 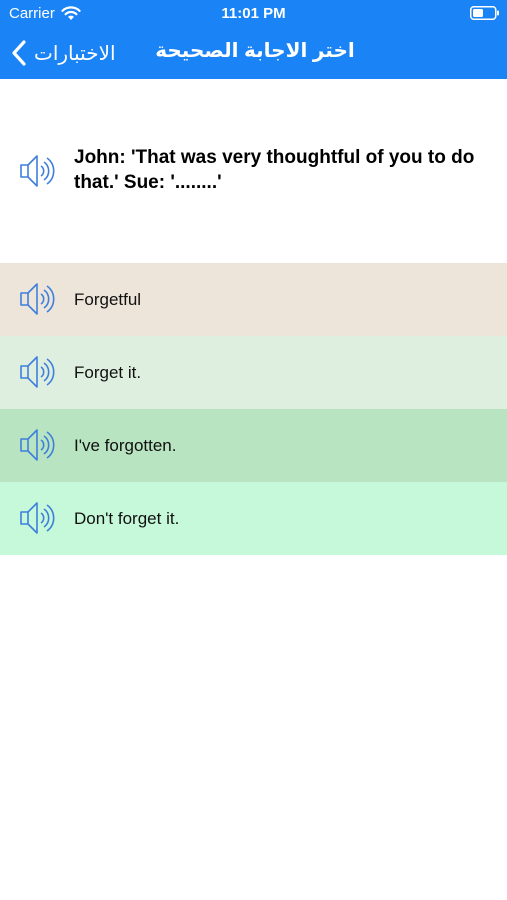 I want to click on answer-option-1: Forgetful, so click(x=253, y=299).